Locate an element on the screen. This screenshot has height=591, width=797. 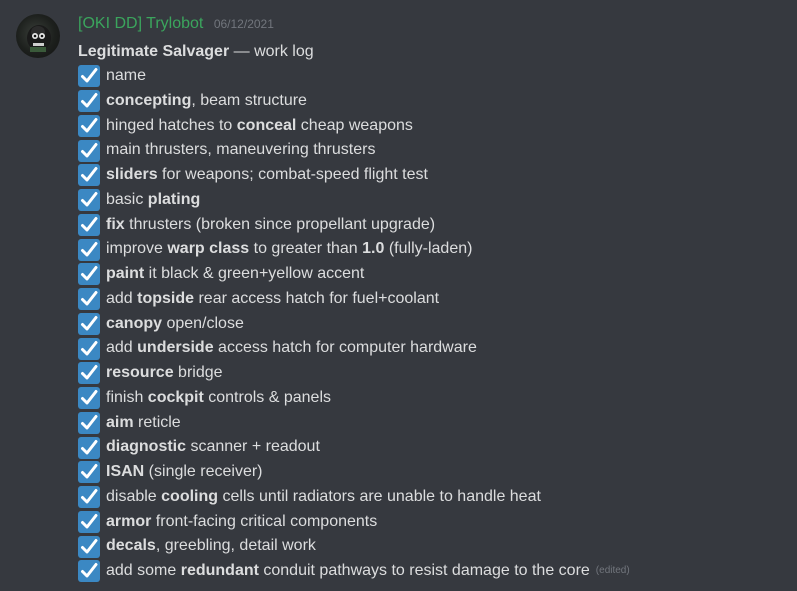
text-segment: basic is located at coordinates (127, 199).